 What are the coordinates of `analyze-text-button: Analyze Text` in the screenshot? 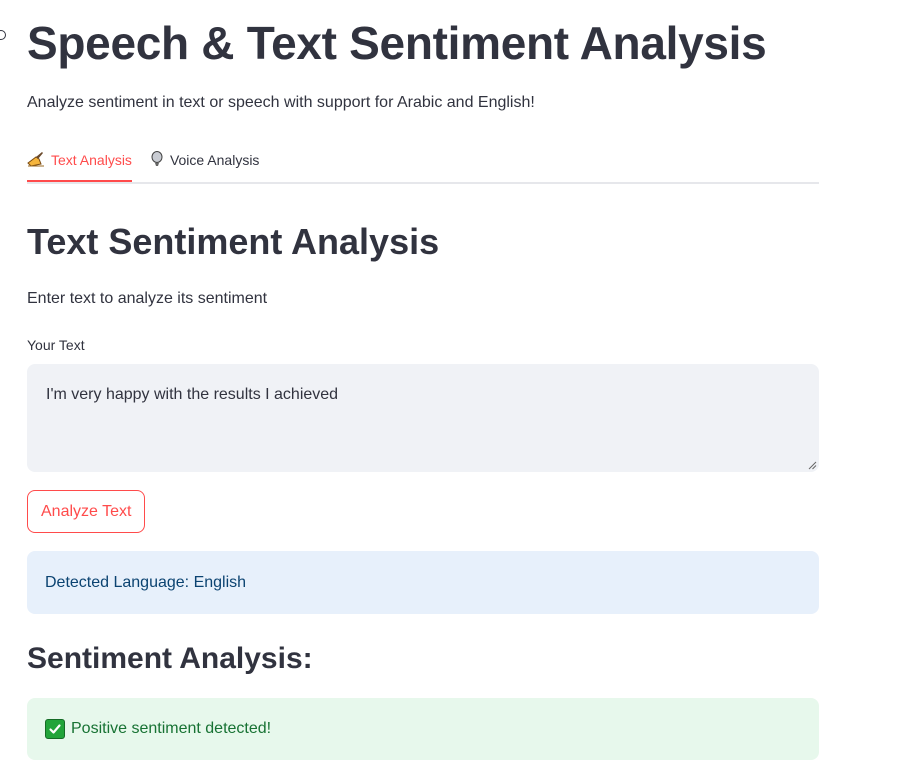 It's located at (86, 511).